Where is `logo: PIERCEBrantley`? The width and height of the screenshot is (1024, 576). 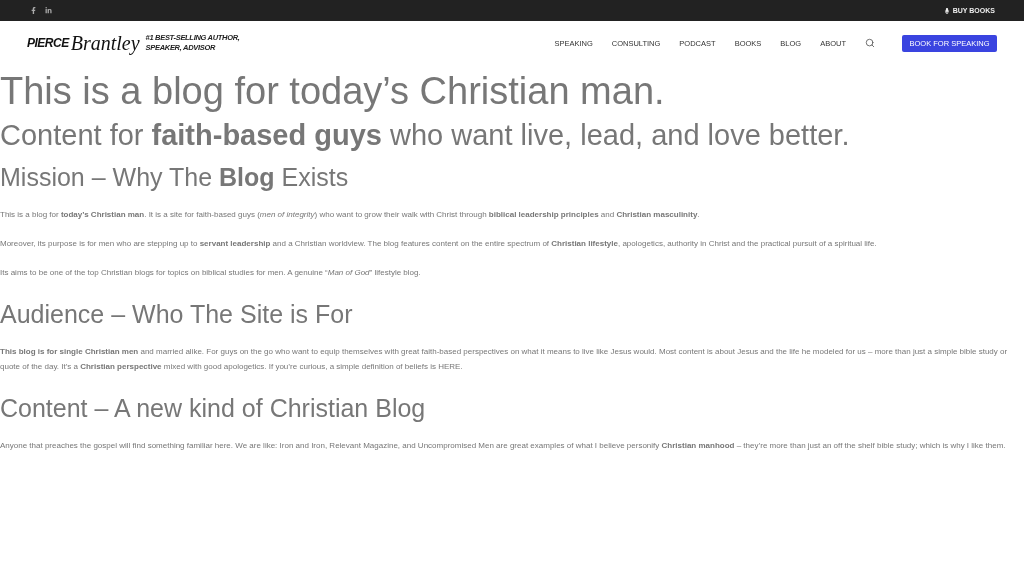 logo: PIERCEBrantley is located at coordinates (83, 43).